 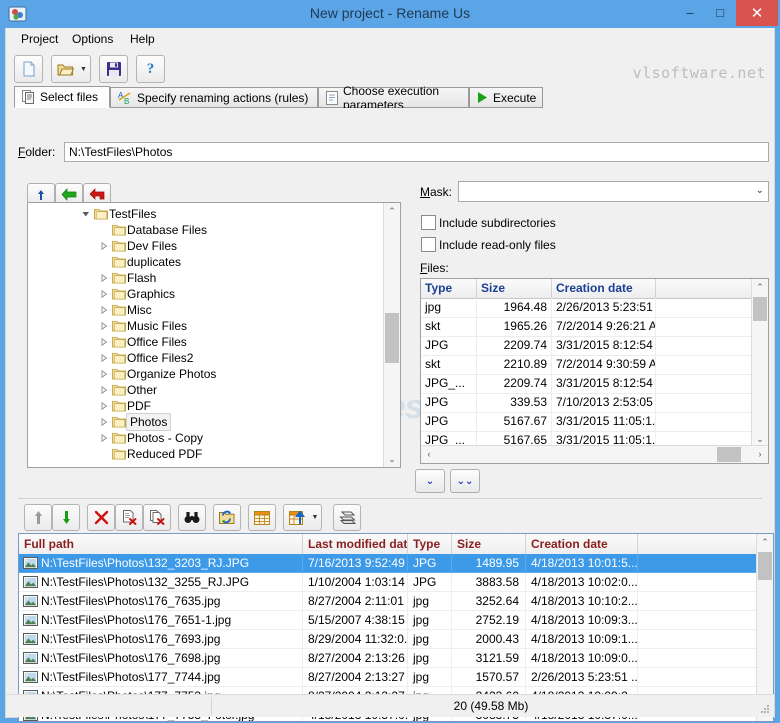 What do you see at coordinates (489, 544) in the screenshot?
I see `list-col-size: Size` at bounding box center [489, 544].